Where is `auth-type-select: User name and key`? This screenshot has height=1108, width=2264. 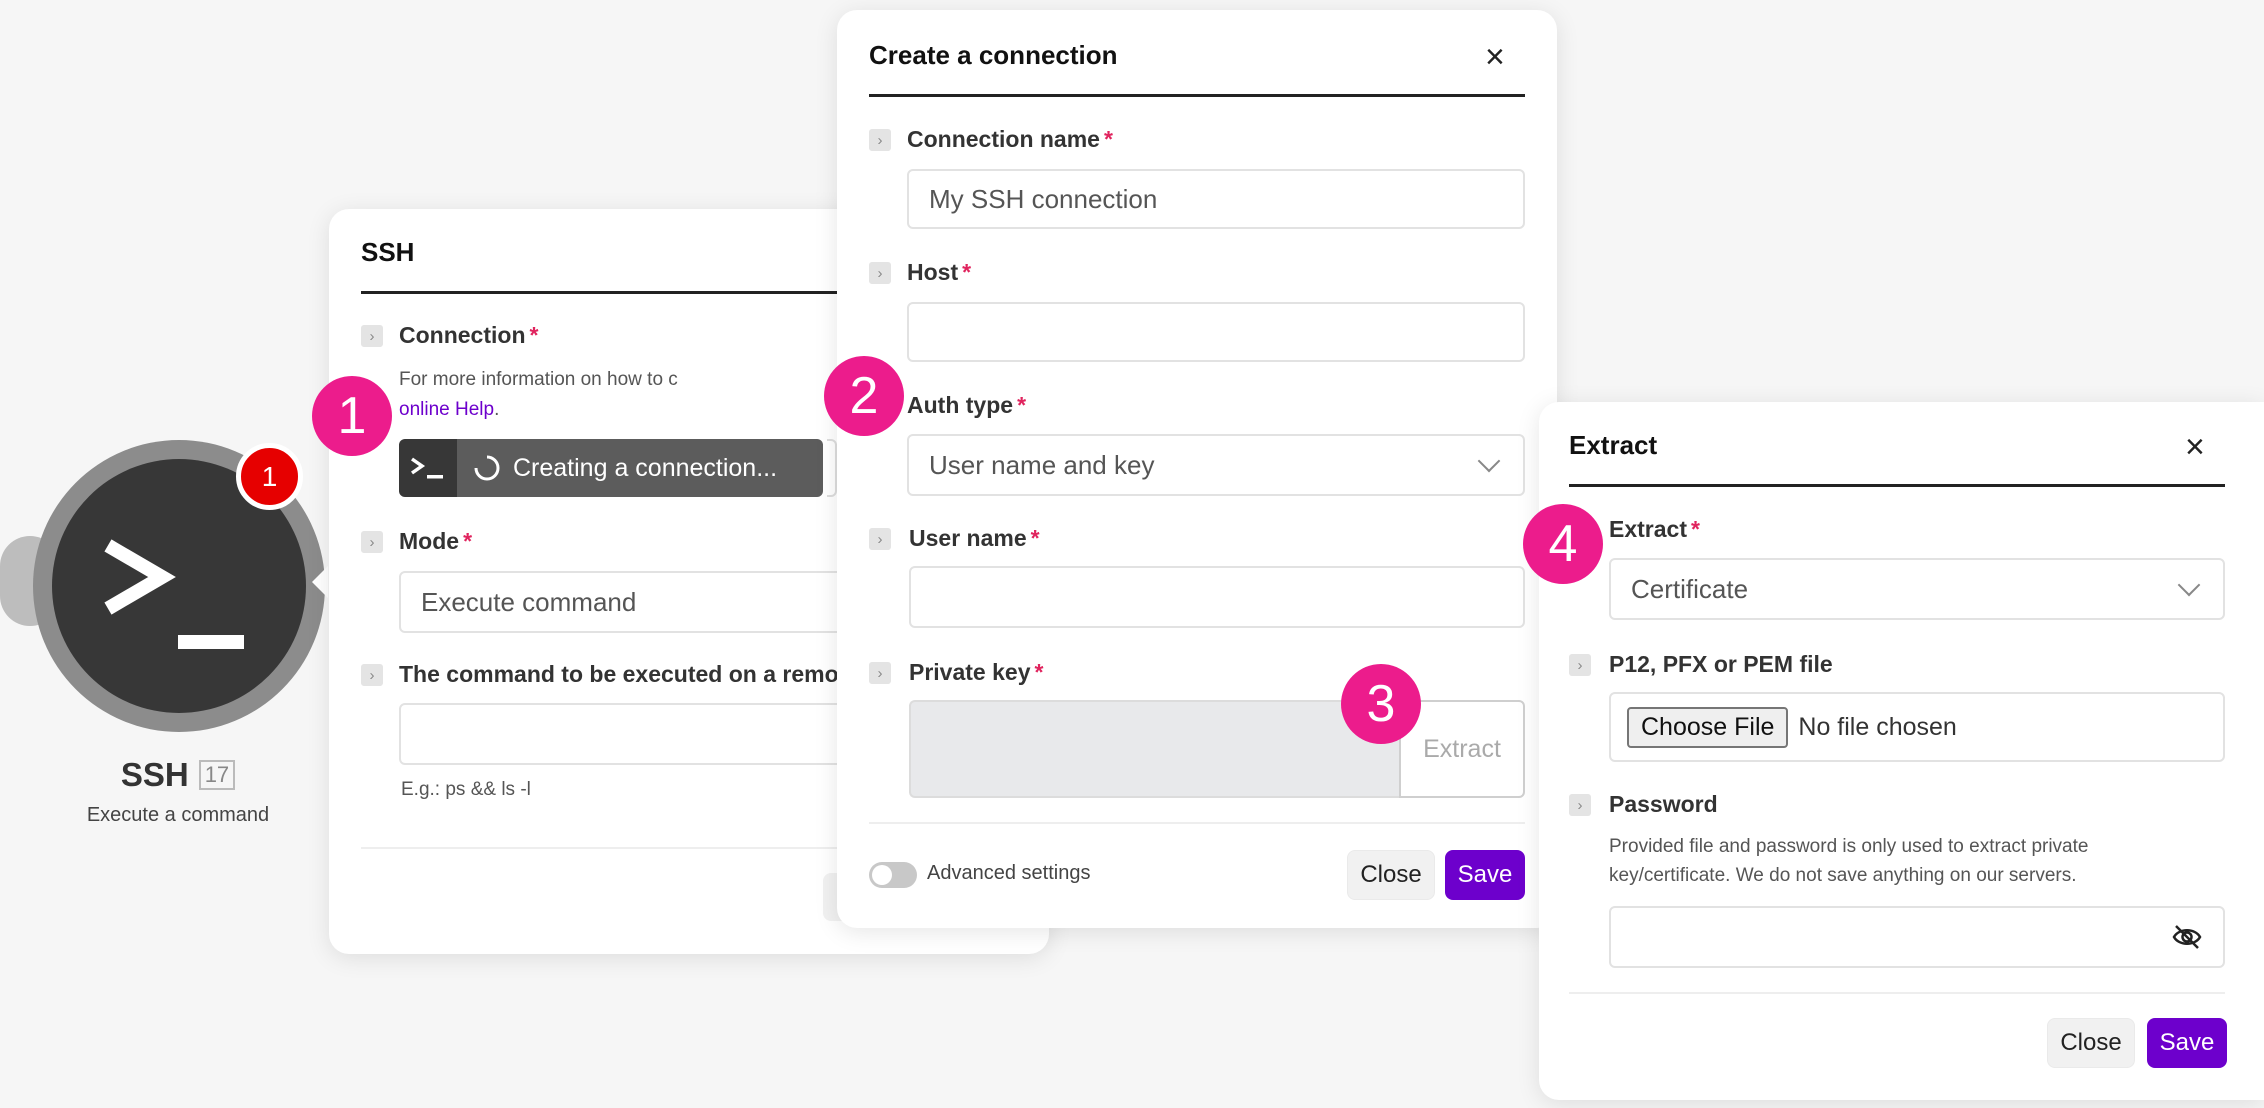 auth-type-select: User name and key is located at coordinates (1216, 465).